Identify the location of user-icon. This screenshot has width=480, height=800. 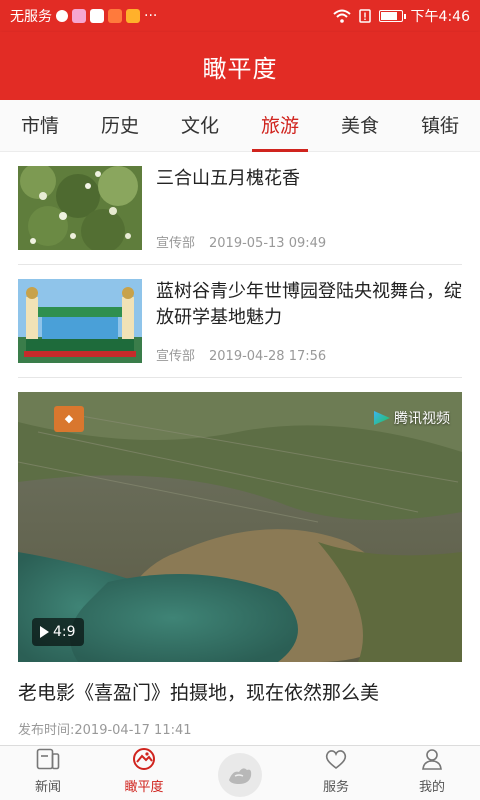
(432, 759).